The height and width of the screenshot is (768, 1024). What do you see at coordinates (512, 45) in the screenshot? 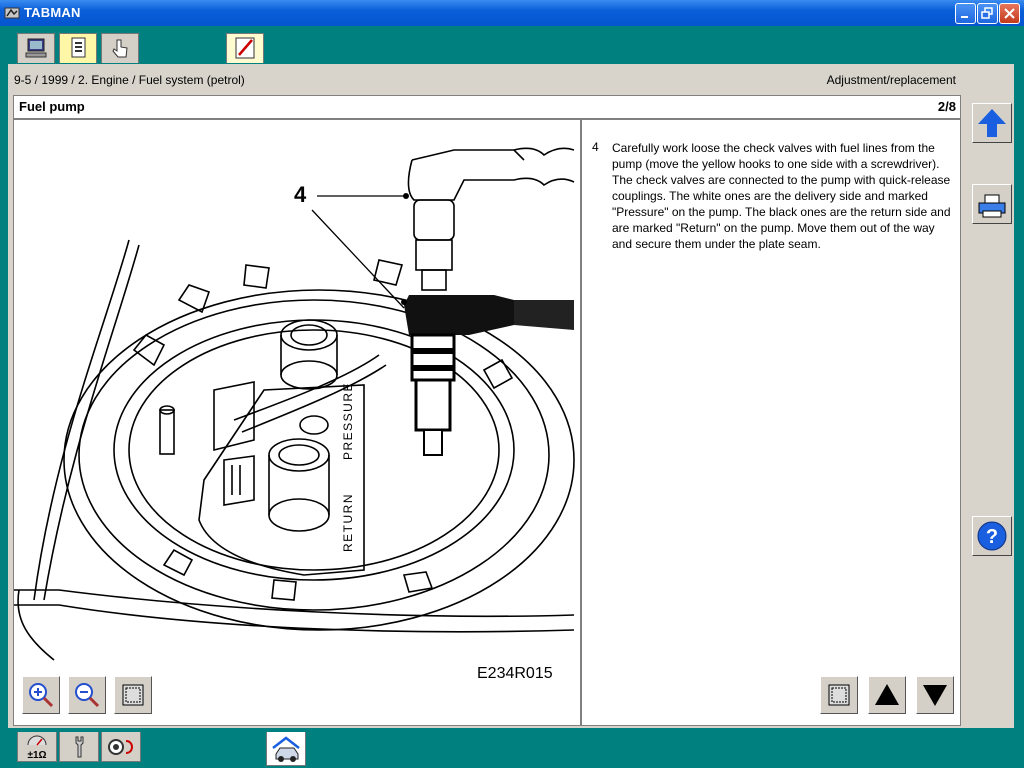
I see `top-tab-bar` at bounding box center [512, 45].